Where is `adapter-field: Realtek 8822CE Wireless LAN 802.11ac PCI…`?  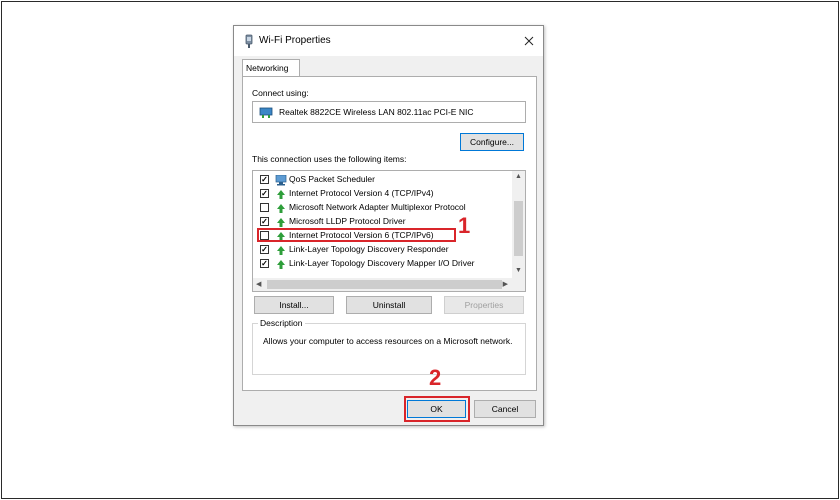 adapter-field: Realtek 8822CE Wireless LAN 802.11ac PCI… is located at coordinates (389, 112).